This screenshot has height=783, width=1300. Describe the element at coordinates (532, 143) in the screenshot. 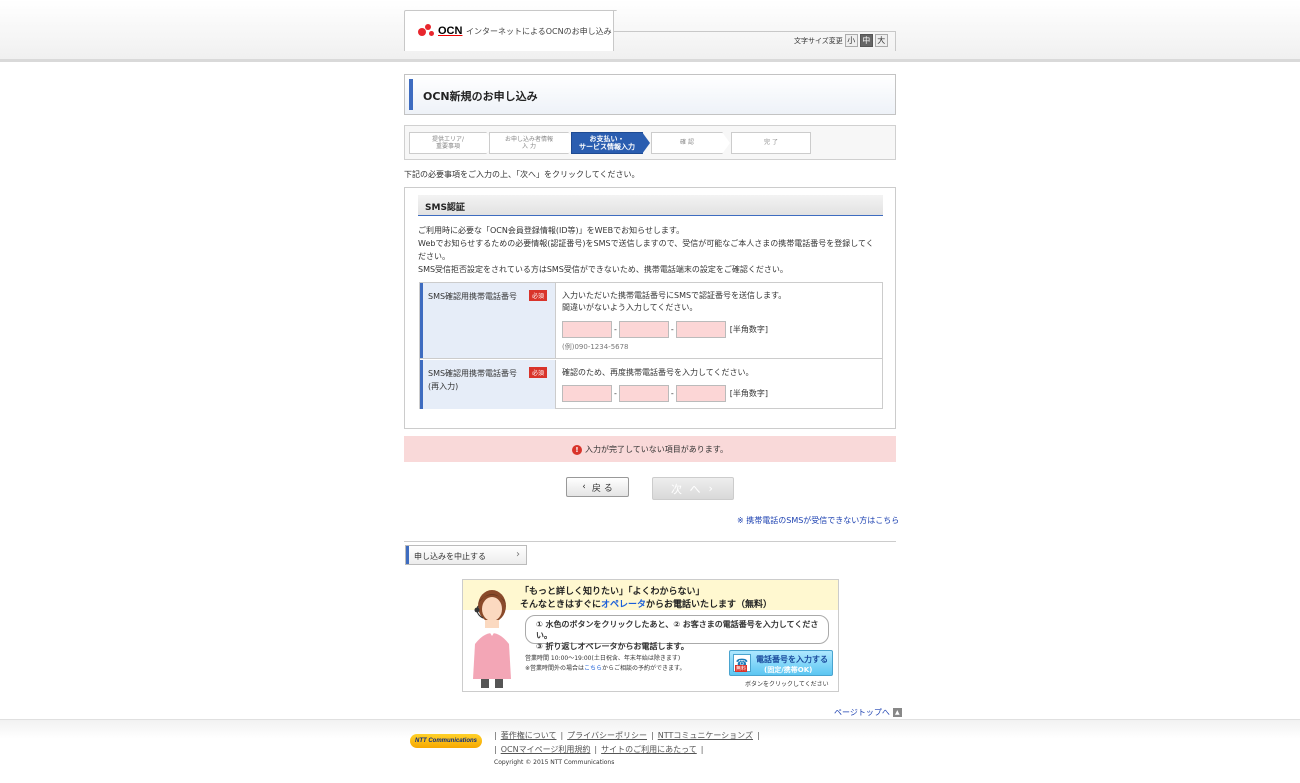

I see `step-applicant: お申し込み者情報入 力` at that location.